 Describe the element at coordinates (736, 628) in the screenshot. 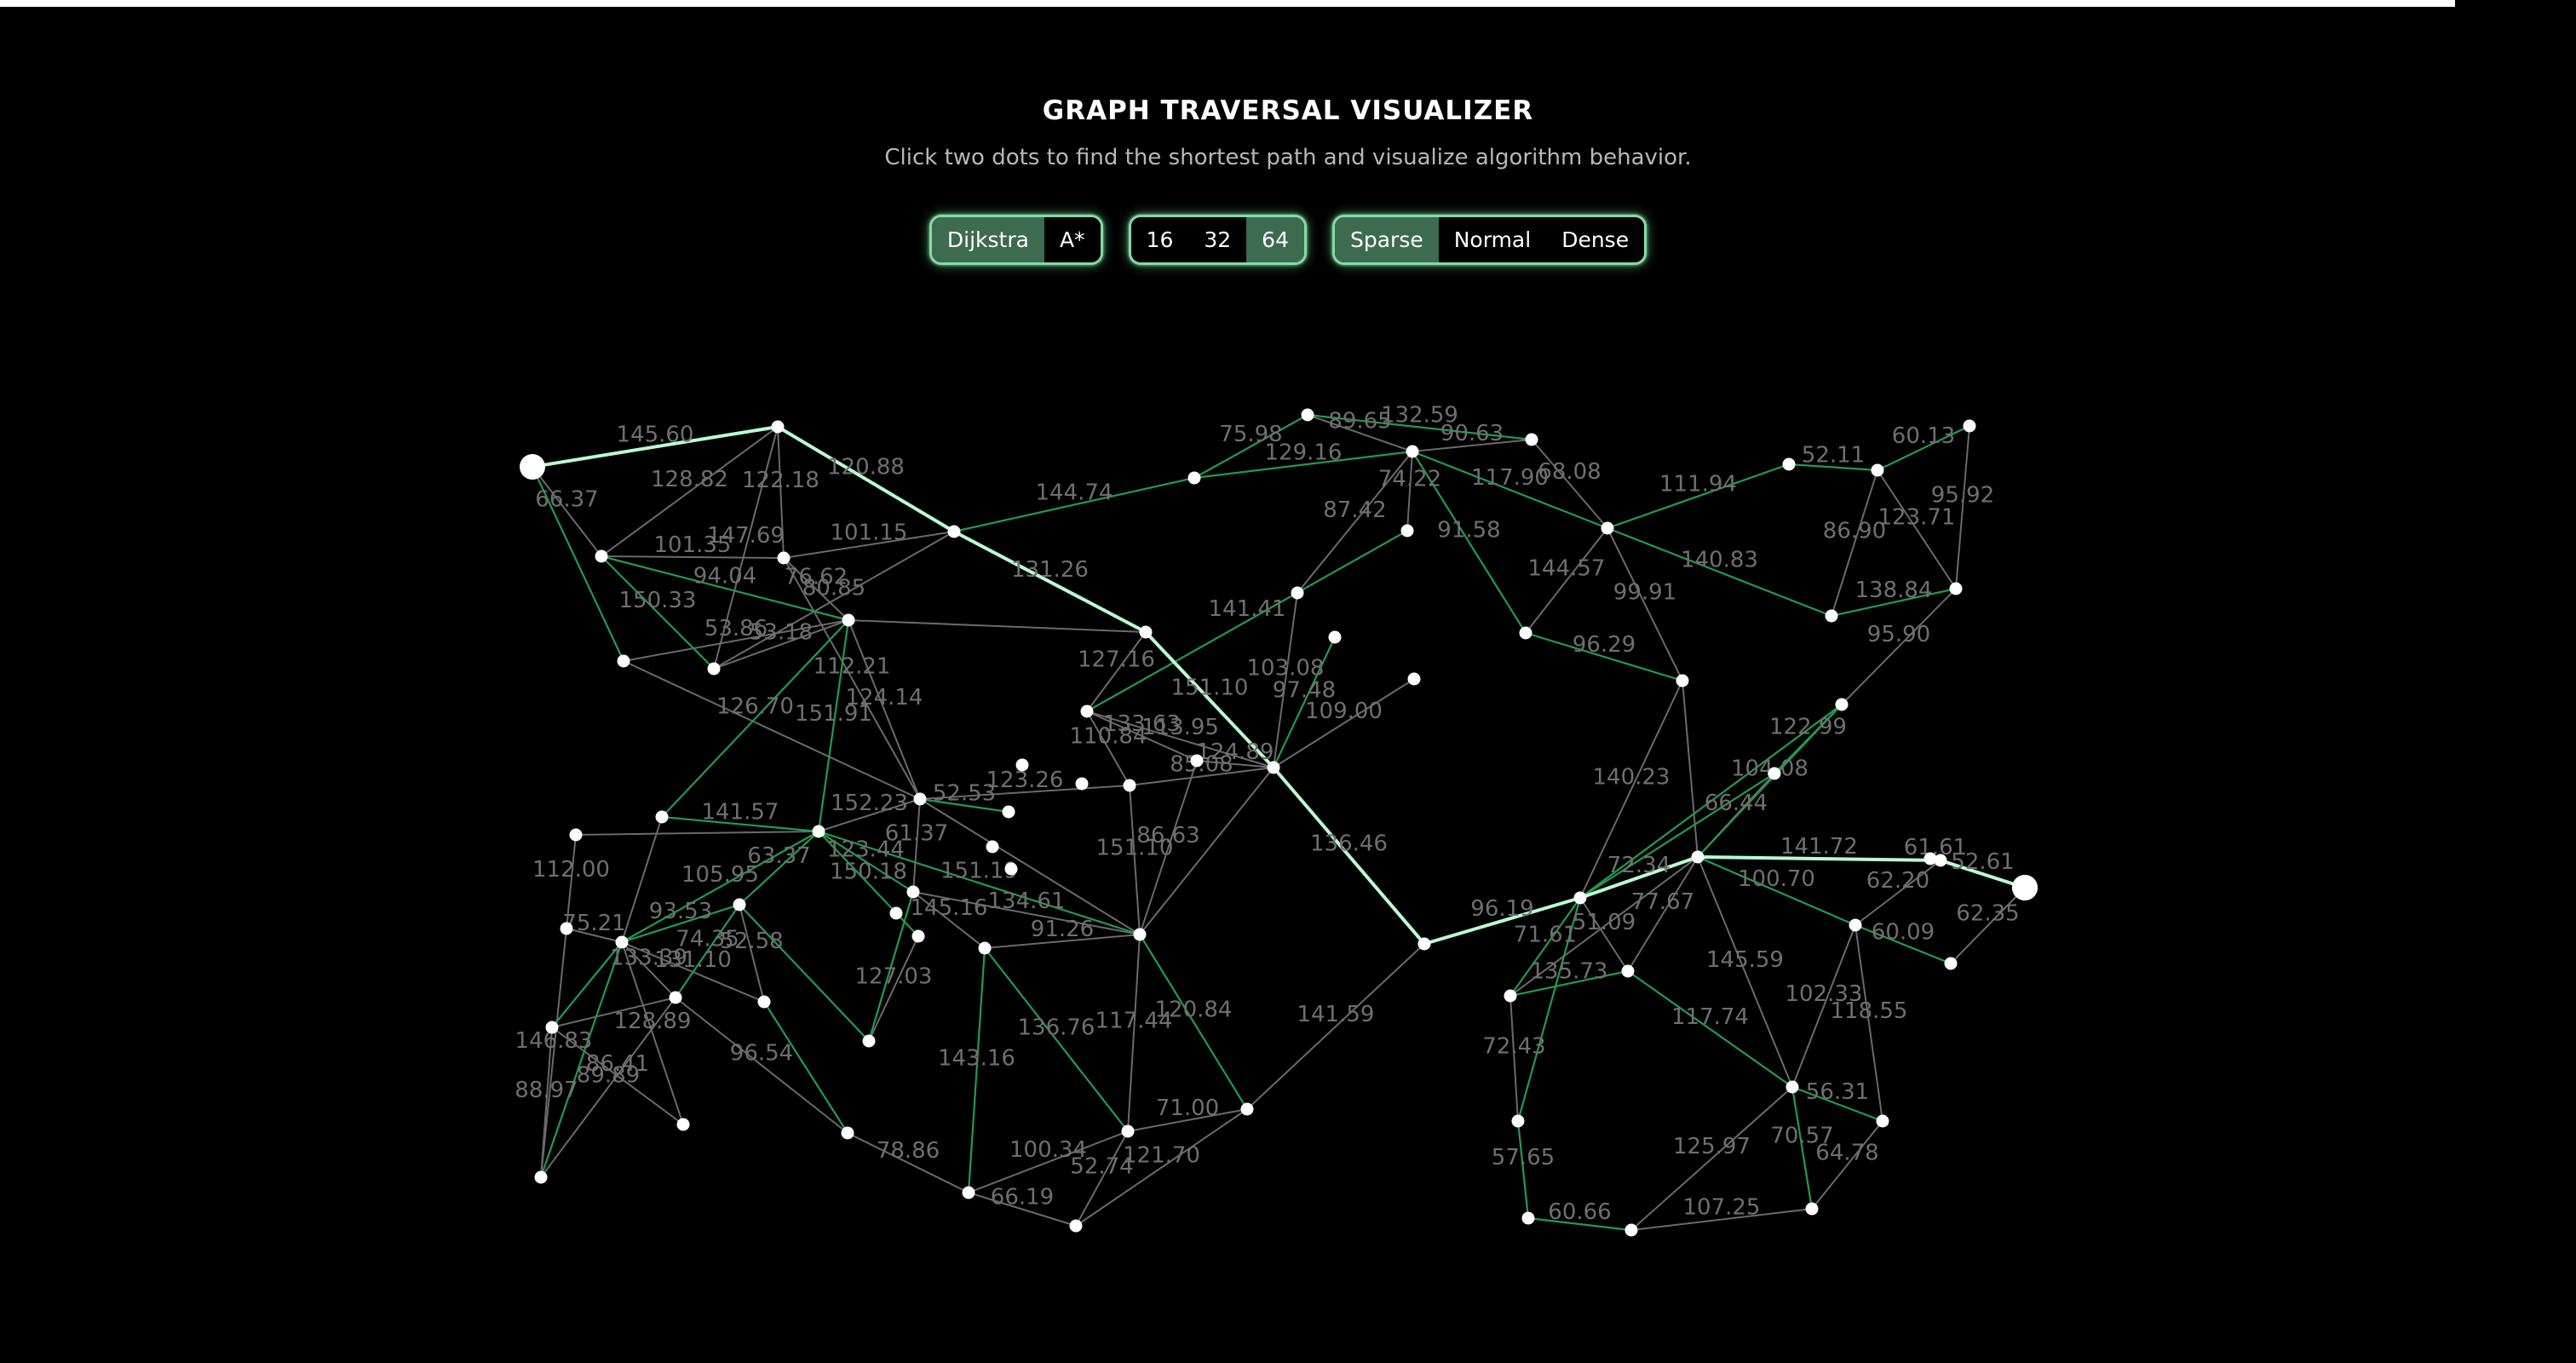

I see `edge-weight-label: 53.86` at that location.